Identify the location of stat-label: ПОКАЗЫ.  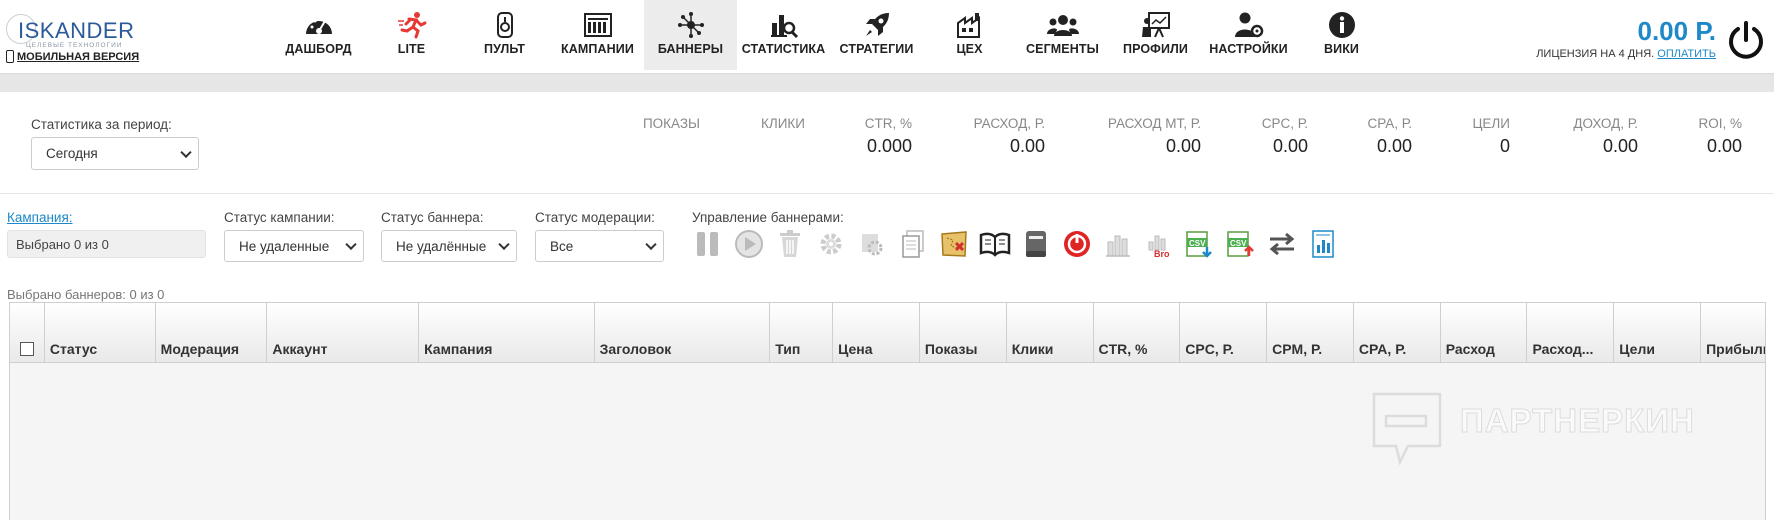
(671, 123).